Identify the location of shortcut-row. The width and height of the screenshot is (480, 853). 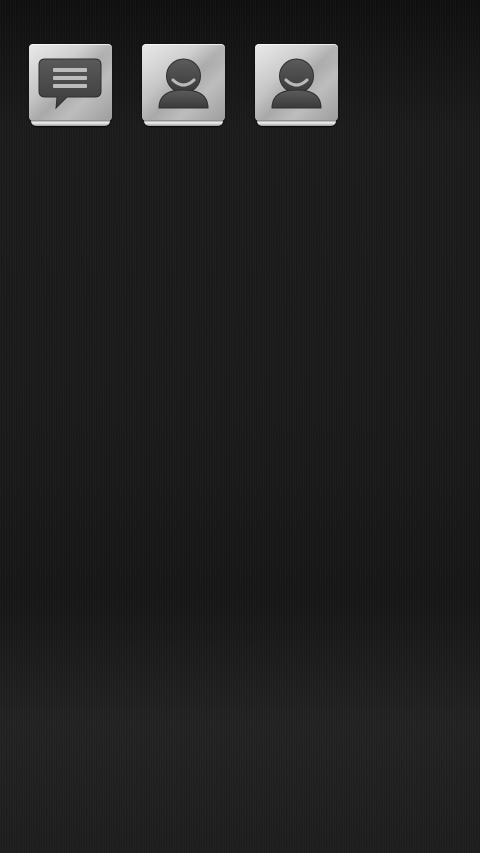
(183, 86).